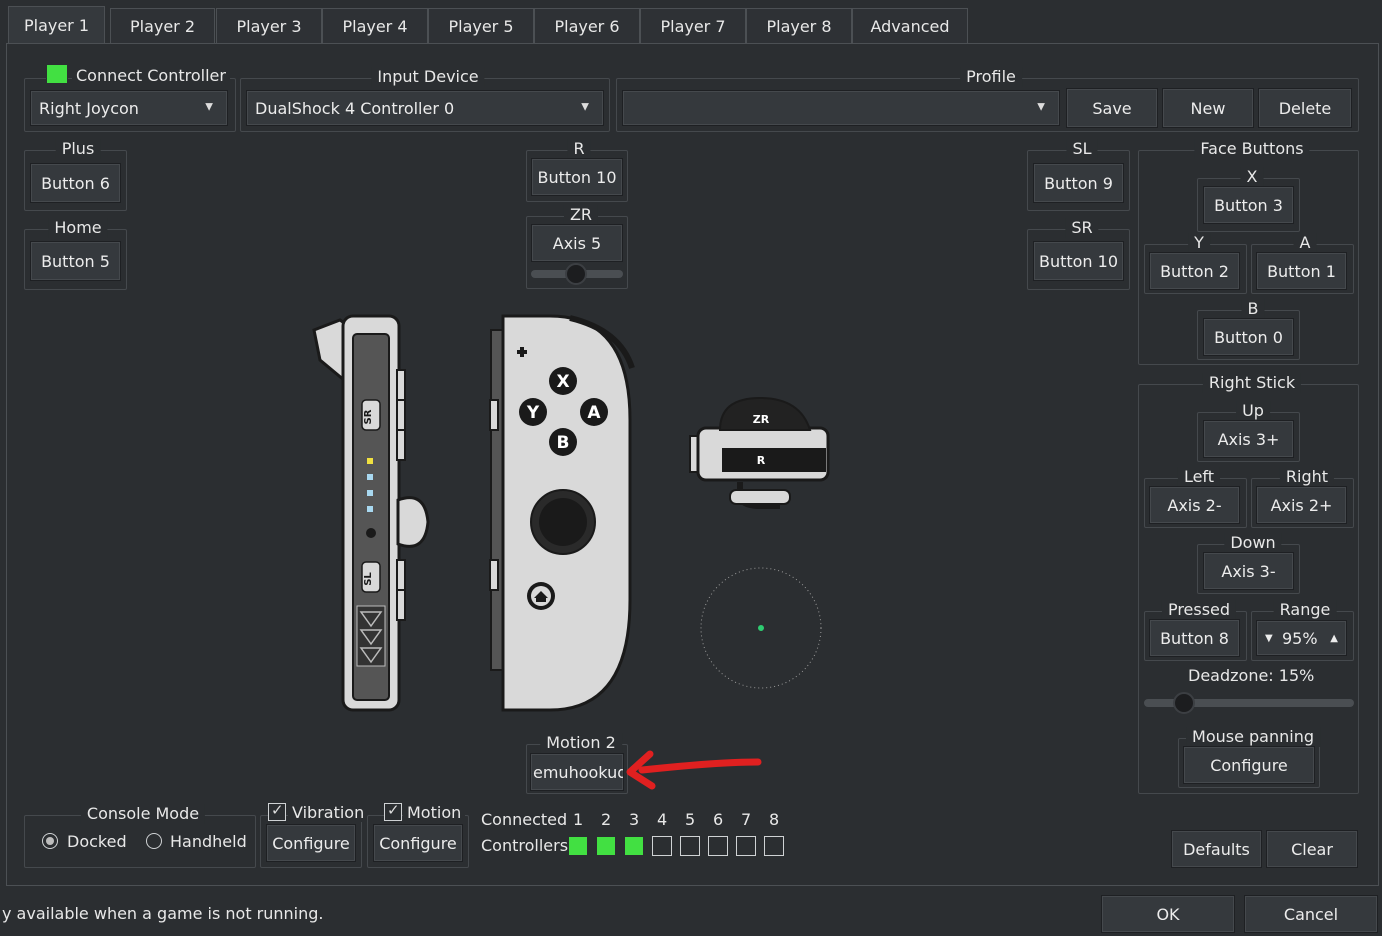 The height and width of the screenshot is (936, 1382). What do you see at coordinates (1112, 108) in the screenshot?
I see `save-profile-button: Save` at bounding box center [1112, 108].